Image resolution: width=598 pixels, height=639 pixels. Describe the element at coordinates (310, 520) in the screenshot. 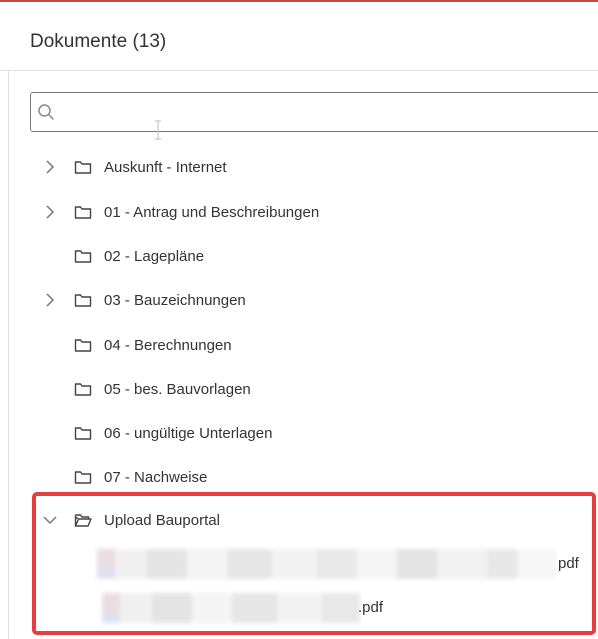

I see `tree-item-upload-bauportal: Upload Bauportal` at that location.